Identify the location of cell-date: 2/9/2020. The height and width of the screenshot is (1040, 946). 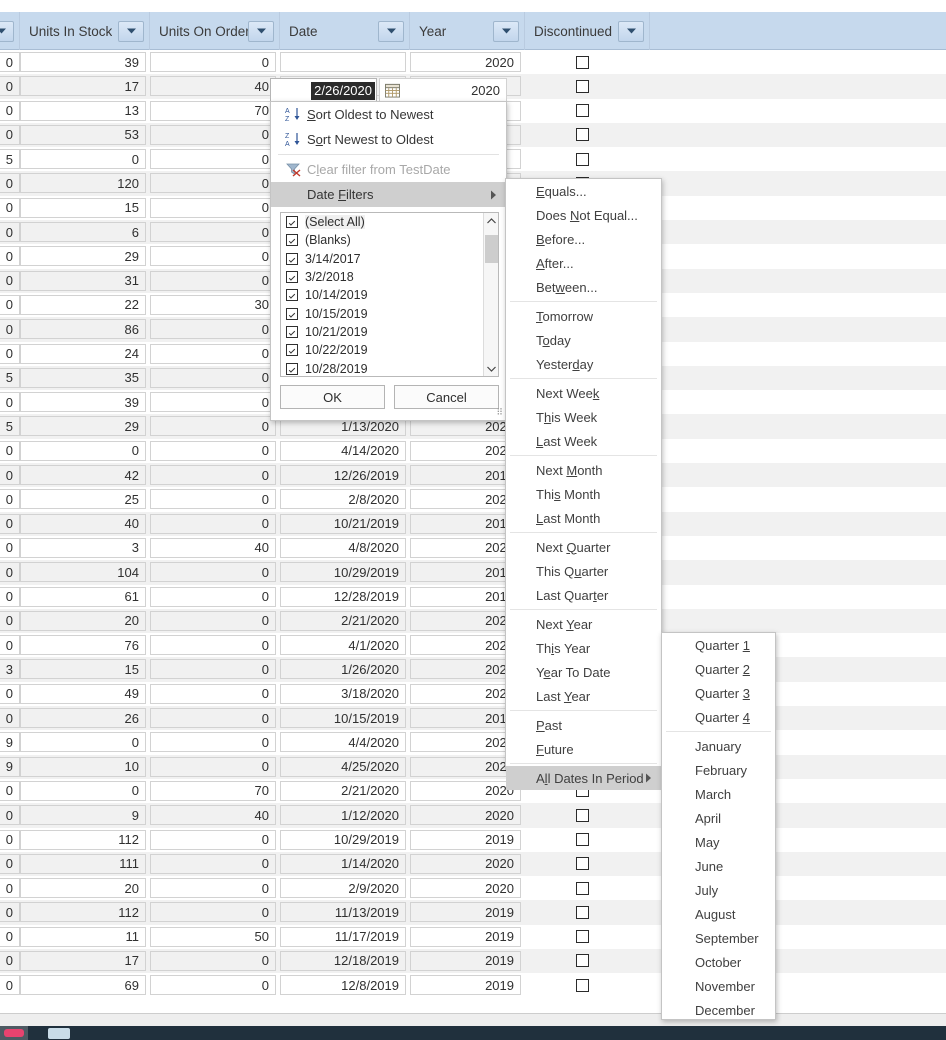
(343, 888).